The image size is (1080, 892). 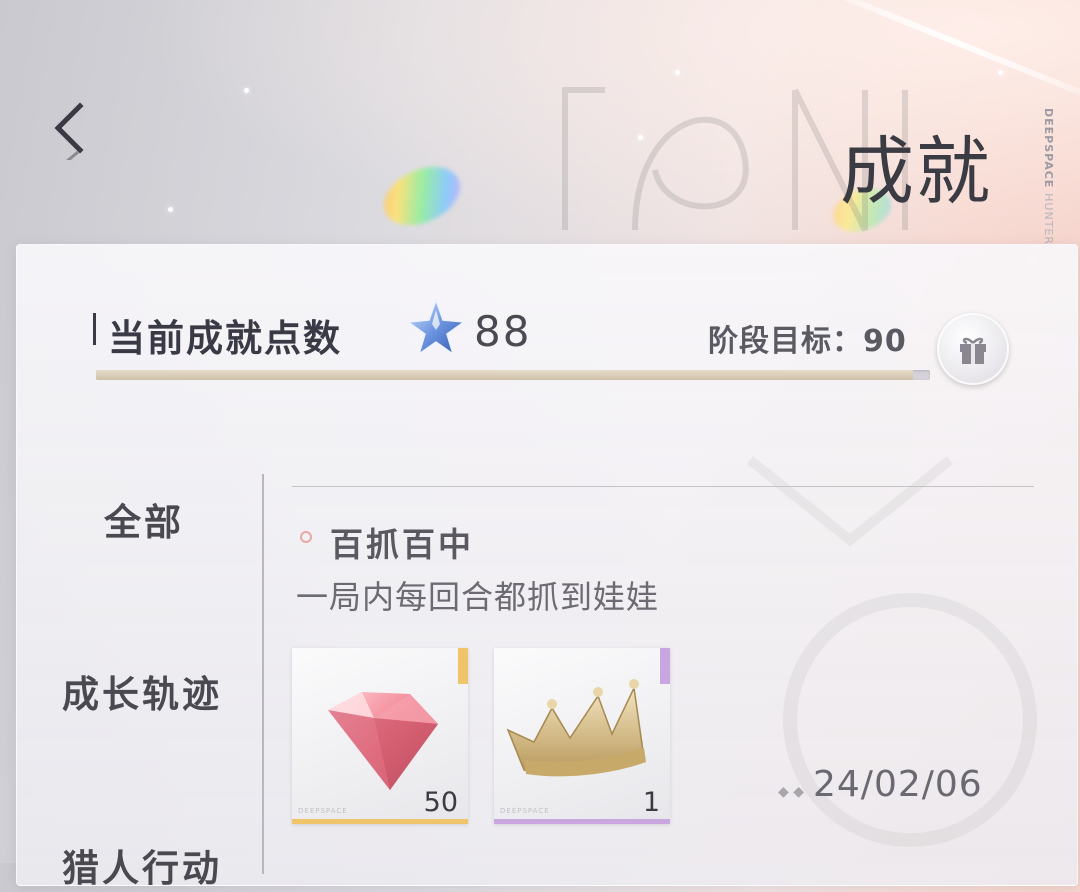 I want to click on label-marker, so click(x=94, y=329).